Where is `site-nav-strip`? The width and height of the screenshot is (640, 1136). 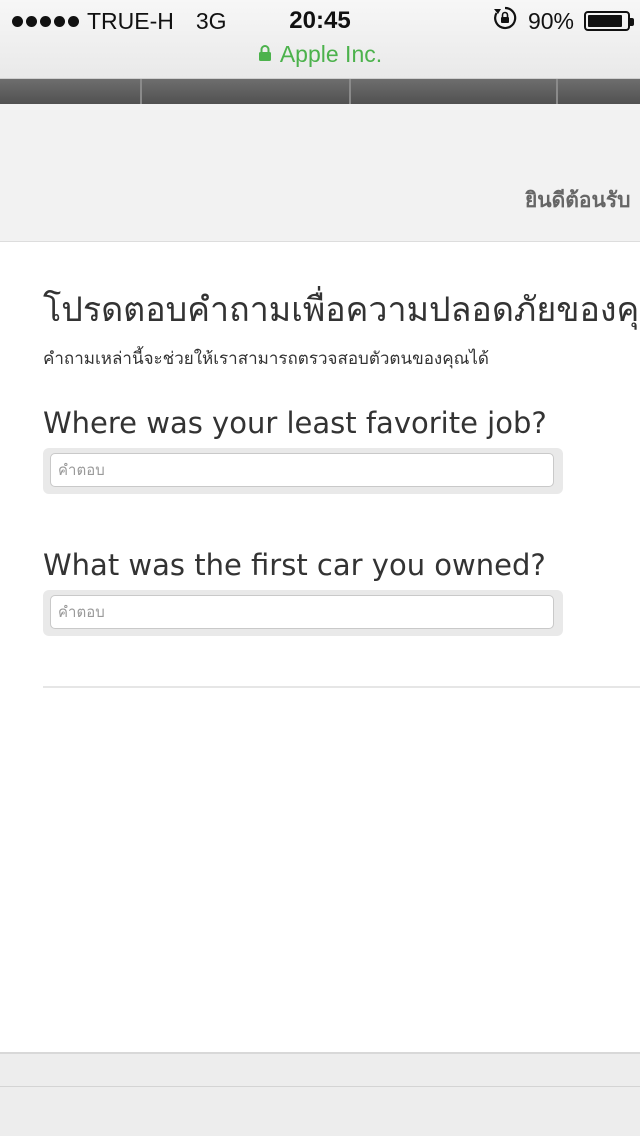 site-nav-strip is located at coordinates (320, 91).